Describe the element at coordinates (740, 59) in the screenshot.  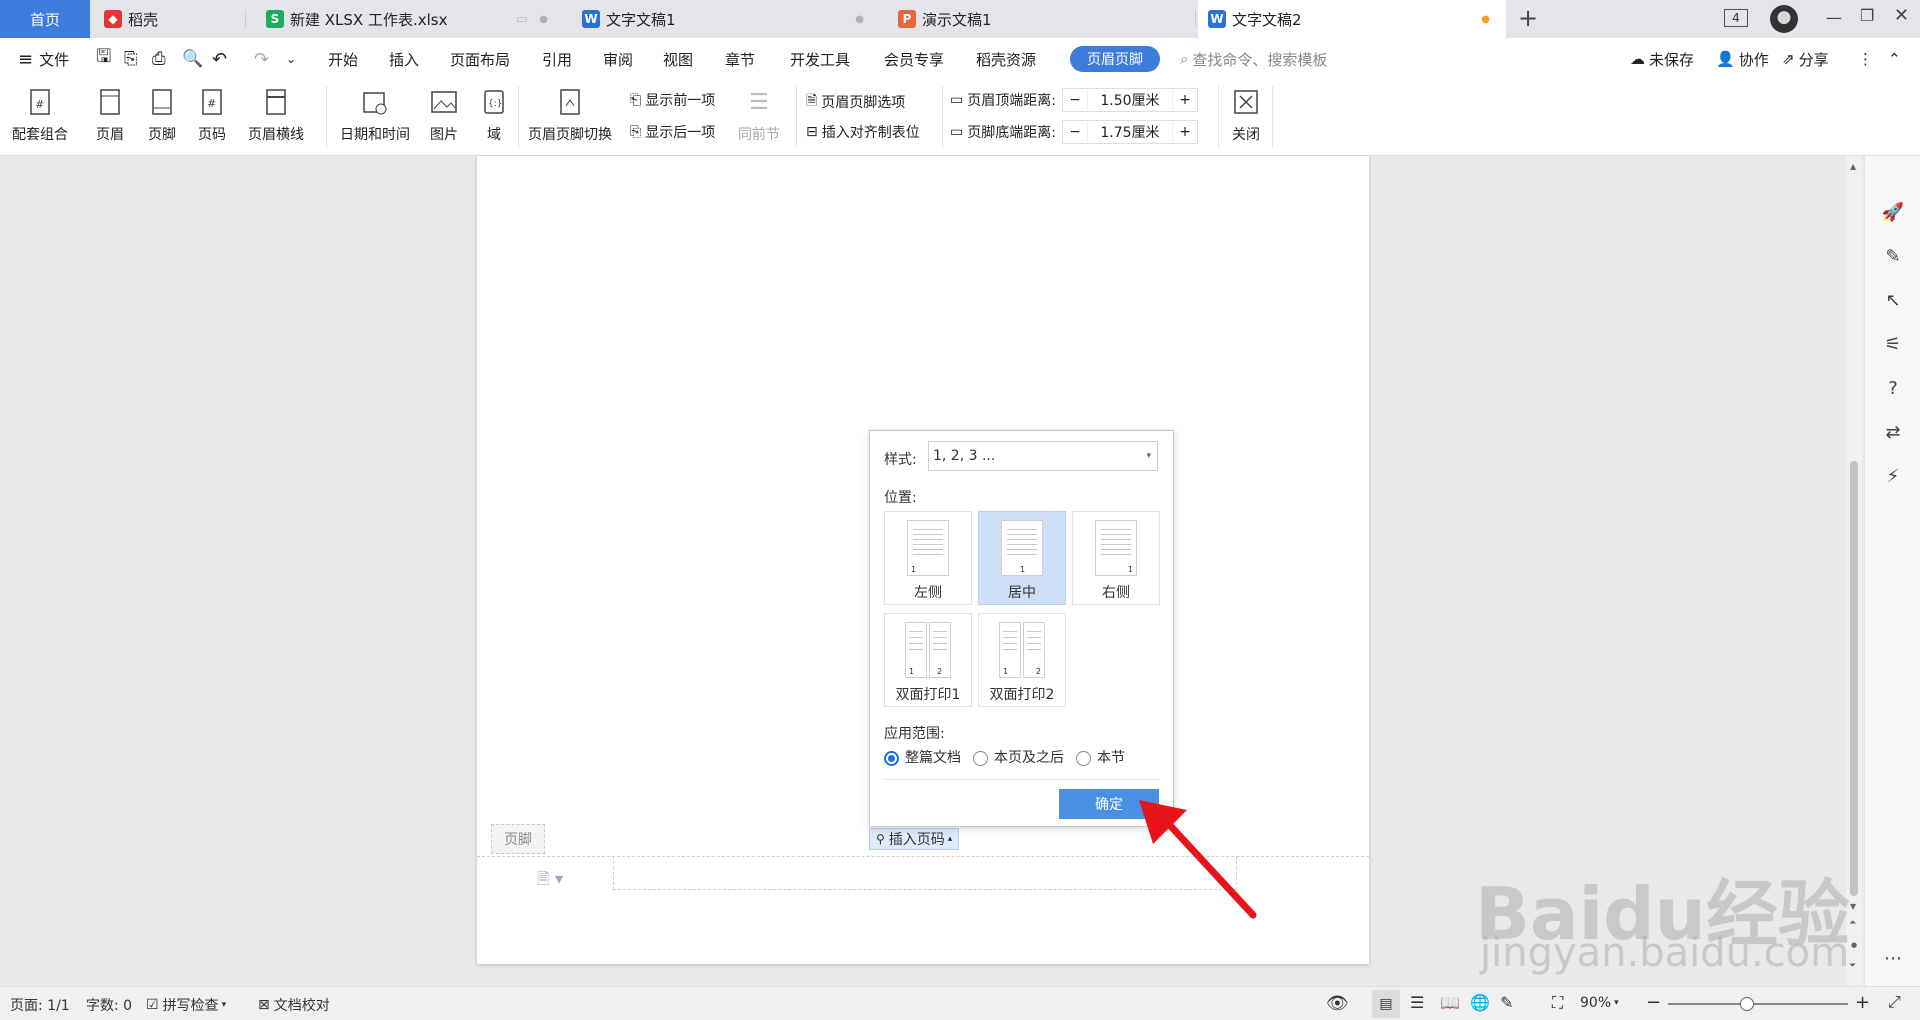
I see `menu-chapter: 章节` at that location.